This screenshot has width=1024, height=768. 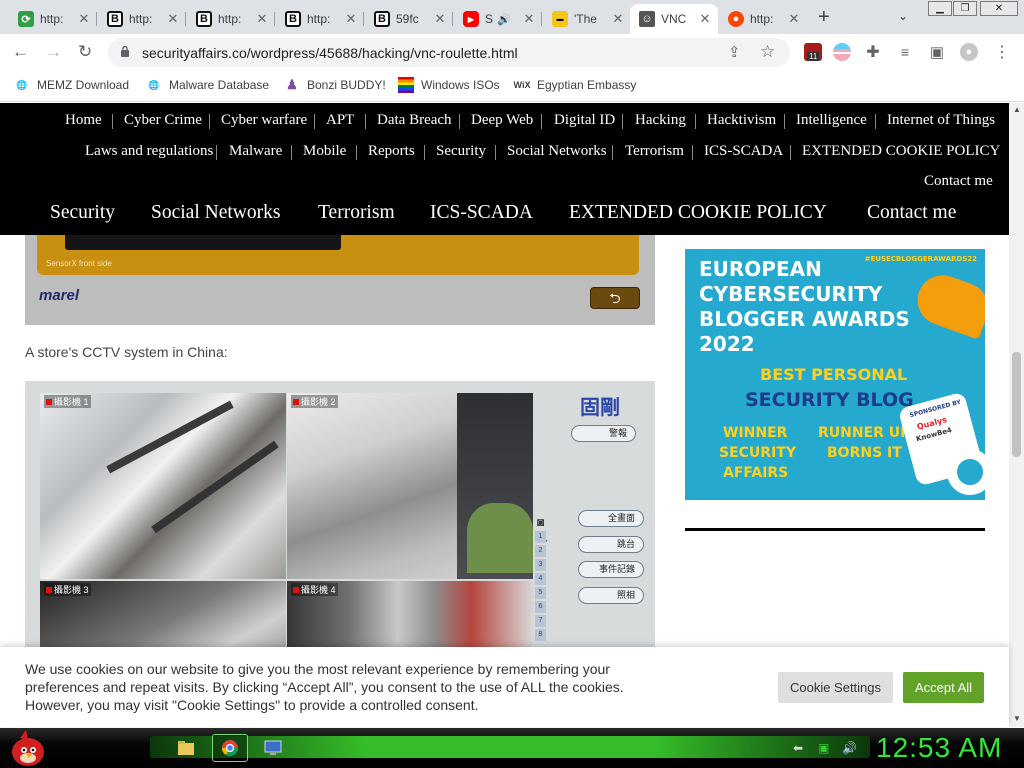 What do you see at coordinates (461, 151) in the screenshot?
I see `nav-security: Security` at bounding box center [461, 151].